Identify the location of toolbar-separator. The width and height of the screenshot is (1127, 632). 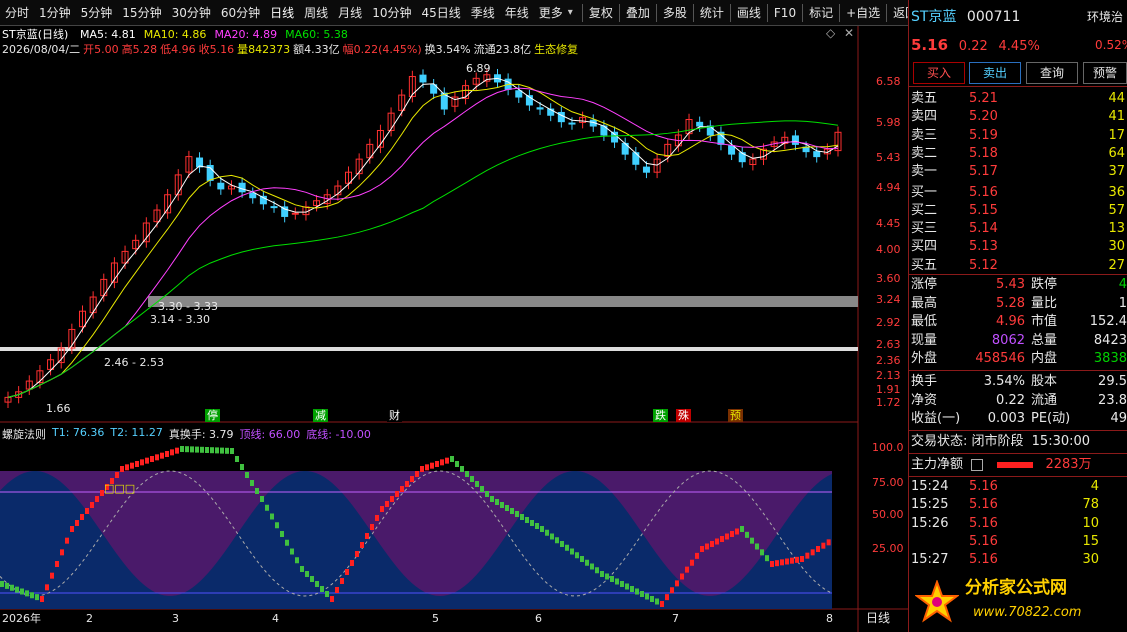
(840, 12).